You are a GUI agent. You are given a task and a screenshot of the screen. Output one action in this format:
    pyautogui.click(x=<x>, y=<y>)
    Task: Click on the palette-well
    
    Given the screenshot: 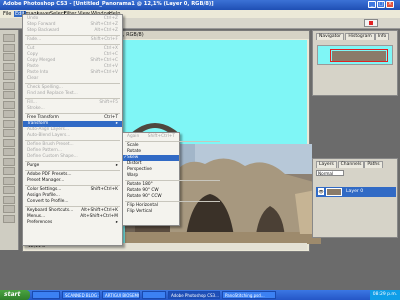 What is the action you would take?
    pyautogui.click(x=371, y=23)
    